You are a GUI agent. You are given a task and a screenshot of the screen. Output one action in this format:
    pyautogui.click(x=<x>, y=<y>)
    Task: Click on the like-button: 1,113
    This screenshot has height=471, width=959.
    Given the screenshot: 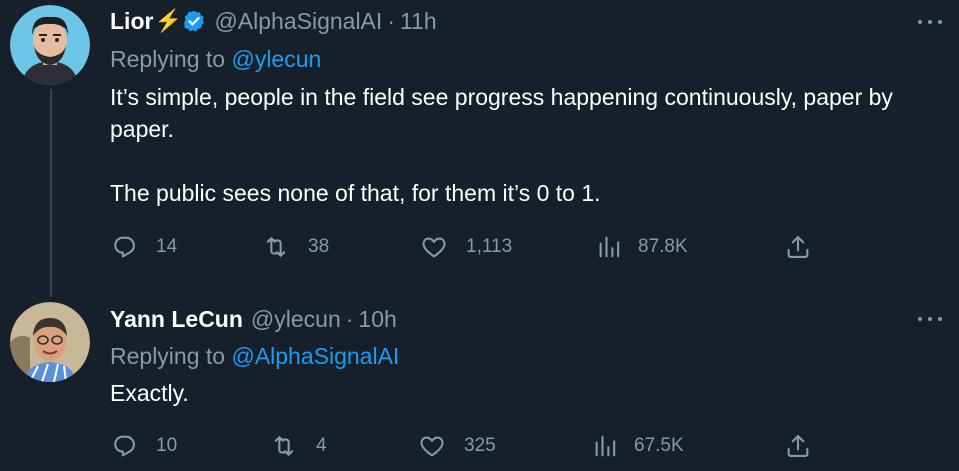 What is the action you would take?
    pyautogui.click(x=466, y=247)
    